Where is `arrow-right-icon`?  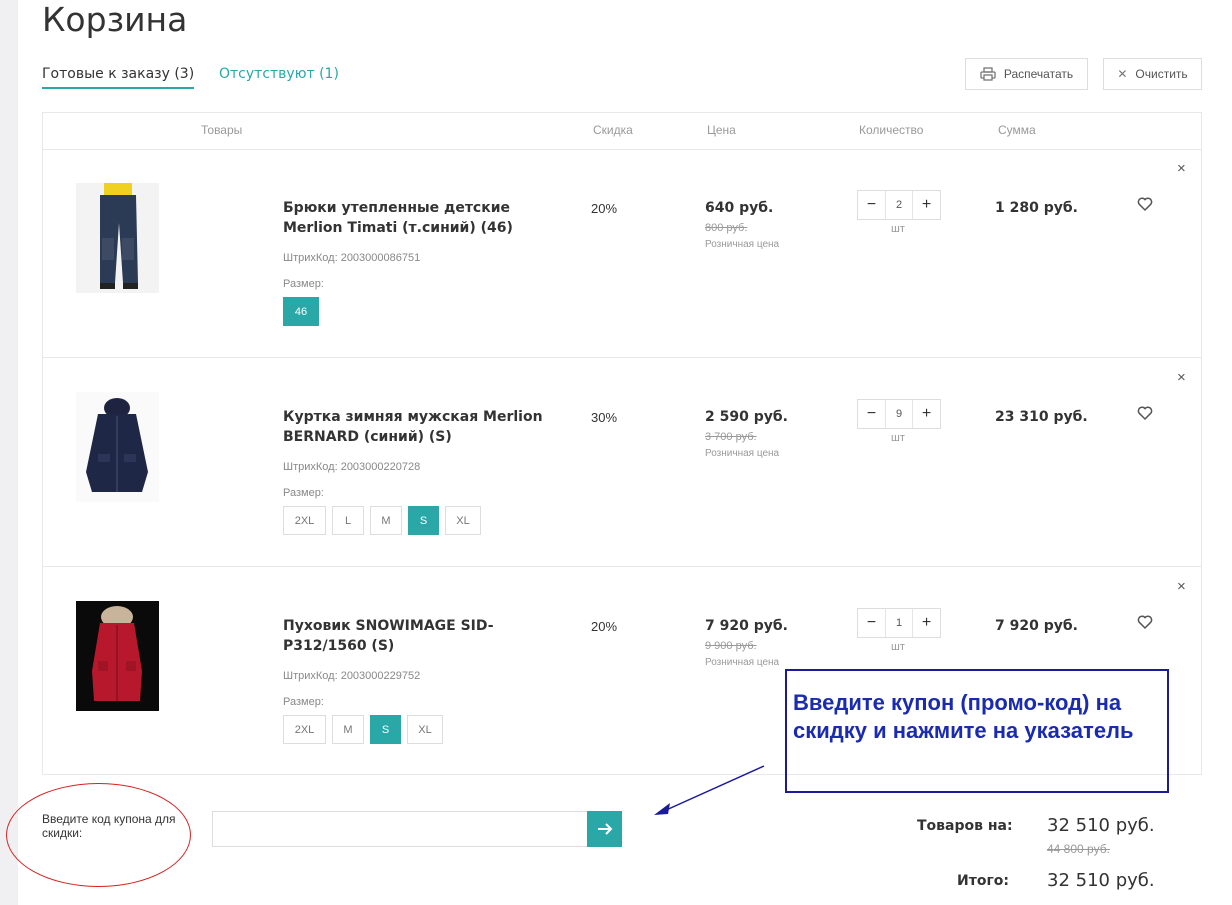
arrow-right-icon is located at coordinates (604, 829).